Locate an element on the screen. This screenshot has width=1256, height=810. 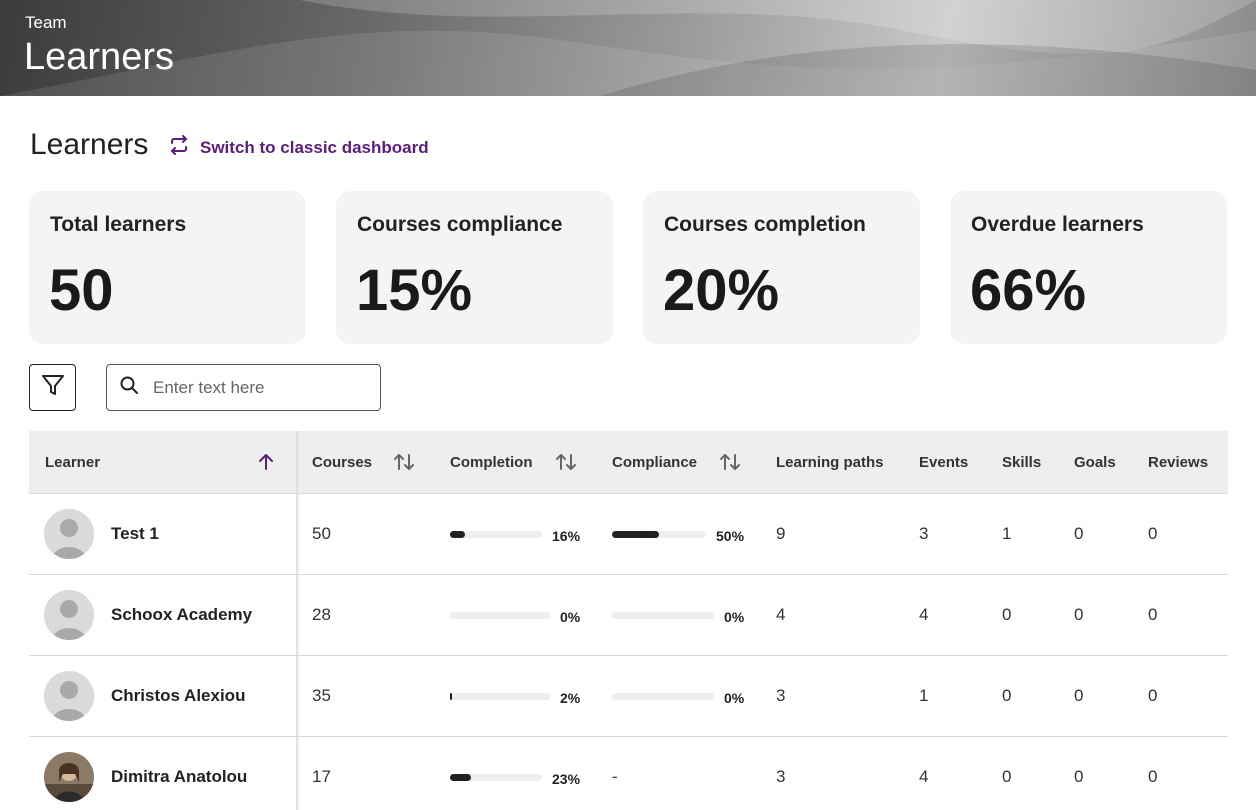
column-header-courses: Courses is located at coordinates (342, 462).